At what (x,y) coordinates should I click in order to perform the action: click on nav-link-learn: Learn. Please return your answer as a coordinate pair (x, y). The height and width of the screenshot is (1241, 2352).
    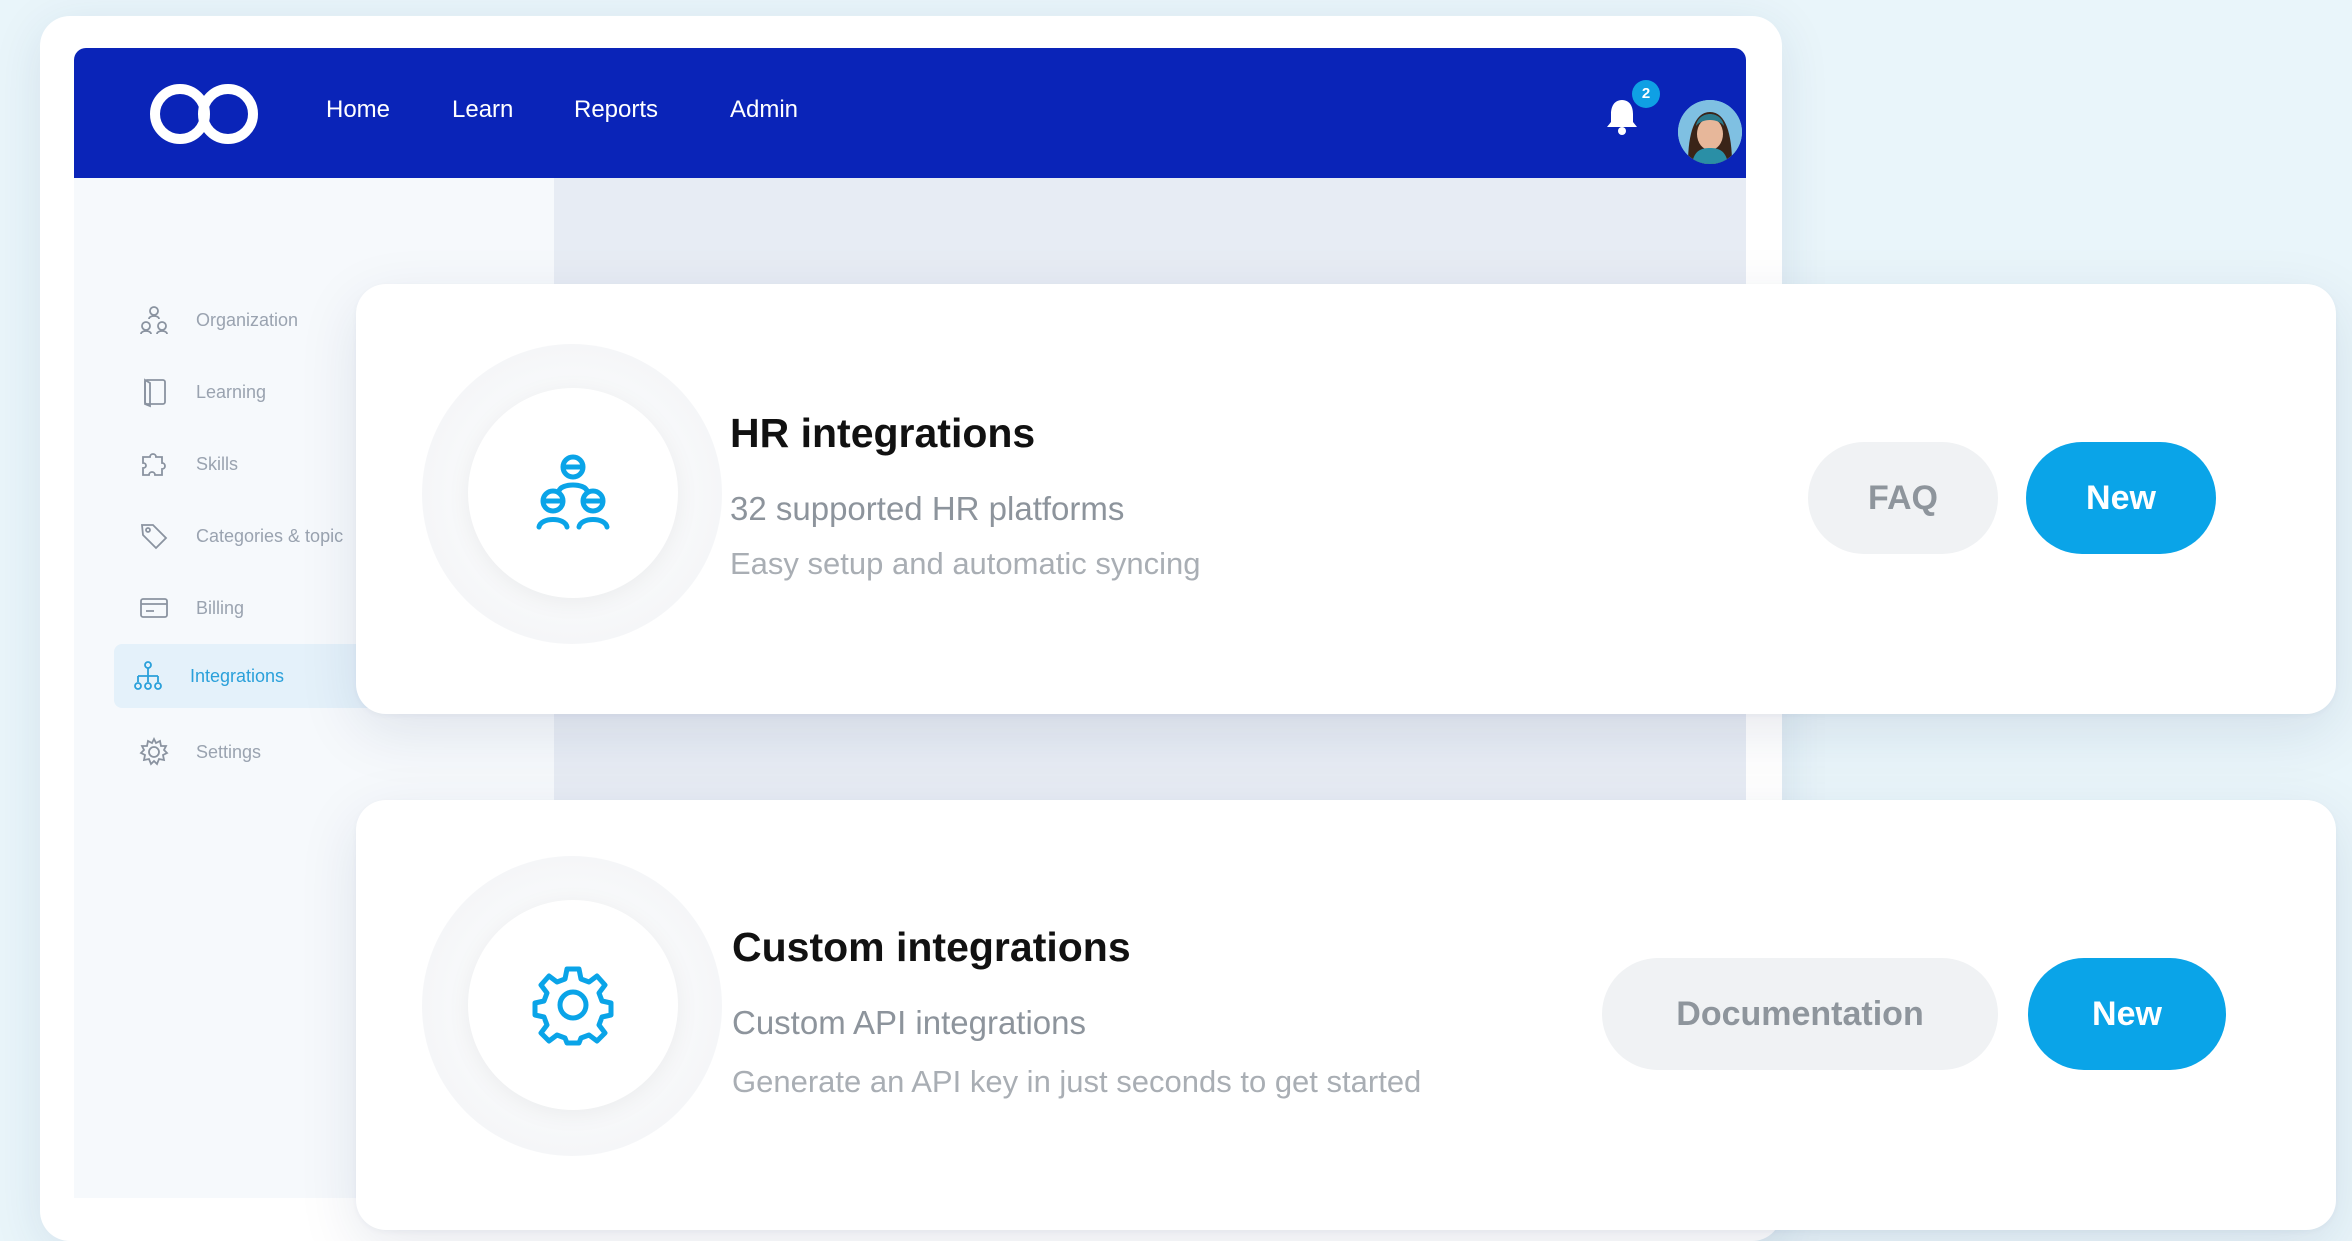
    Looking at the image, I should click on (482, 110).